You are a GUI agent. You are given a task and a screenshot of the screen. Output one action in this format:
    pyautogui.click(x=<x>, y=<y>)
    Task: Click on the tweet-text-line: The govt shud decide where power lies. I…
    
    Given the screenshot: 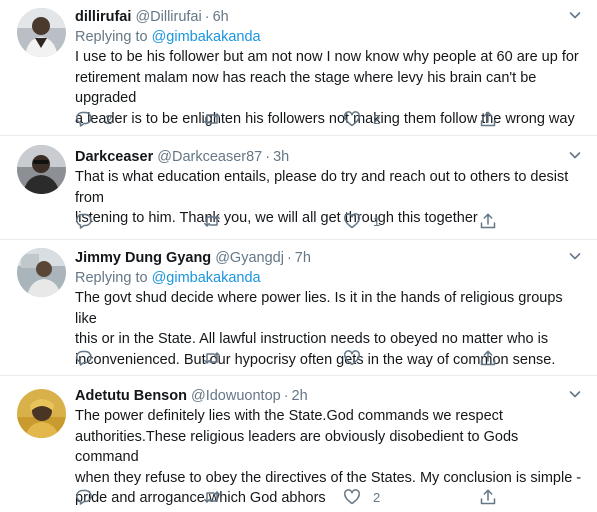 What is the action you would take?
    pyautogui.click(x=319, y=308)
    